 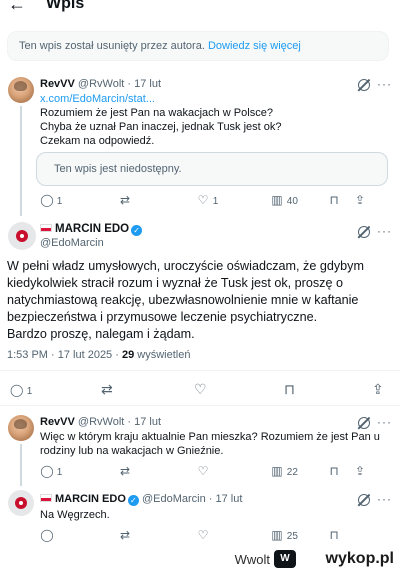 I want to click on timestamp: 1:53 PM · 17 lut 2025 ·, so click(x=63, y=355).